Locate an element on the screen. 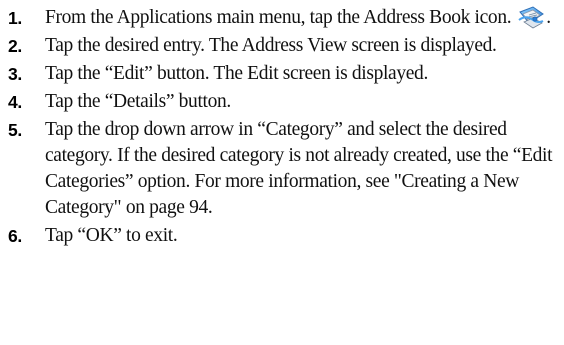  step-text: Tap “OK” to exit. is located at coordinates (111, 235).